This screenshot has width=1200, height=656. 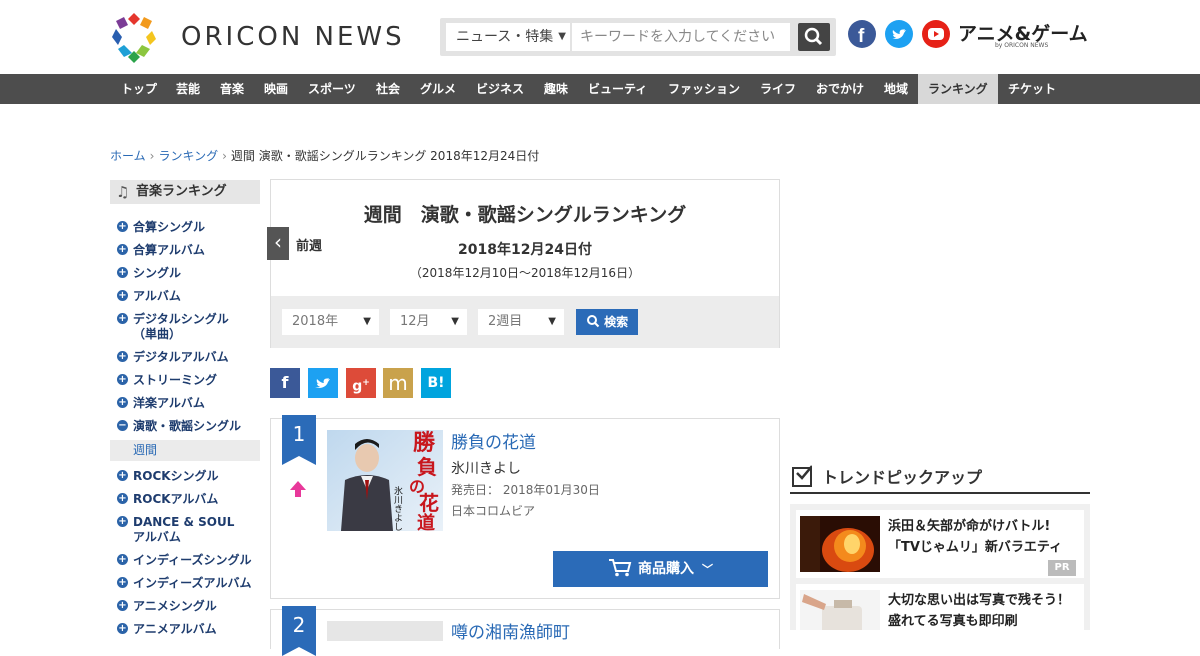 I want to click on sidebar-item-western-album: + 洋楽アルバム, so click(x=185, y=403).